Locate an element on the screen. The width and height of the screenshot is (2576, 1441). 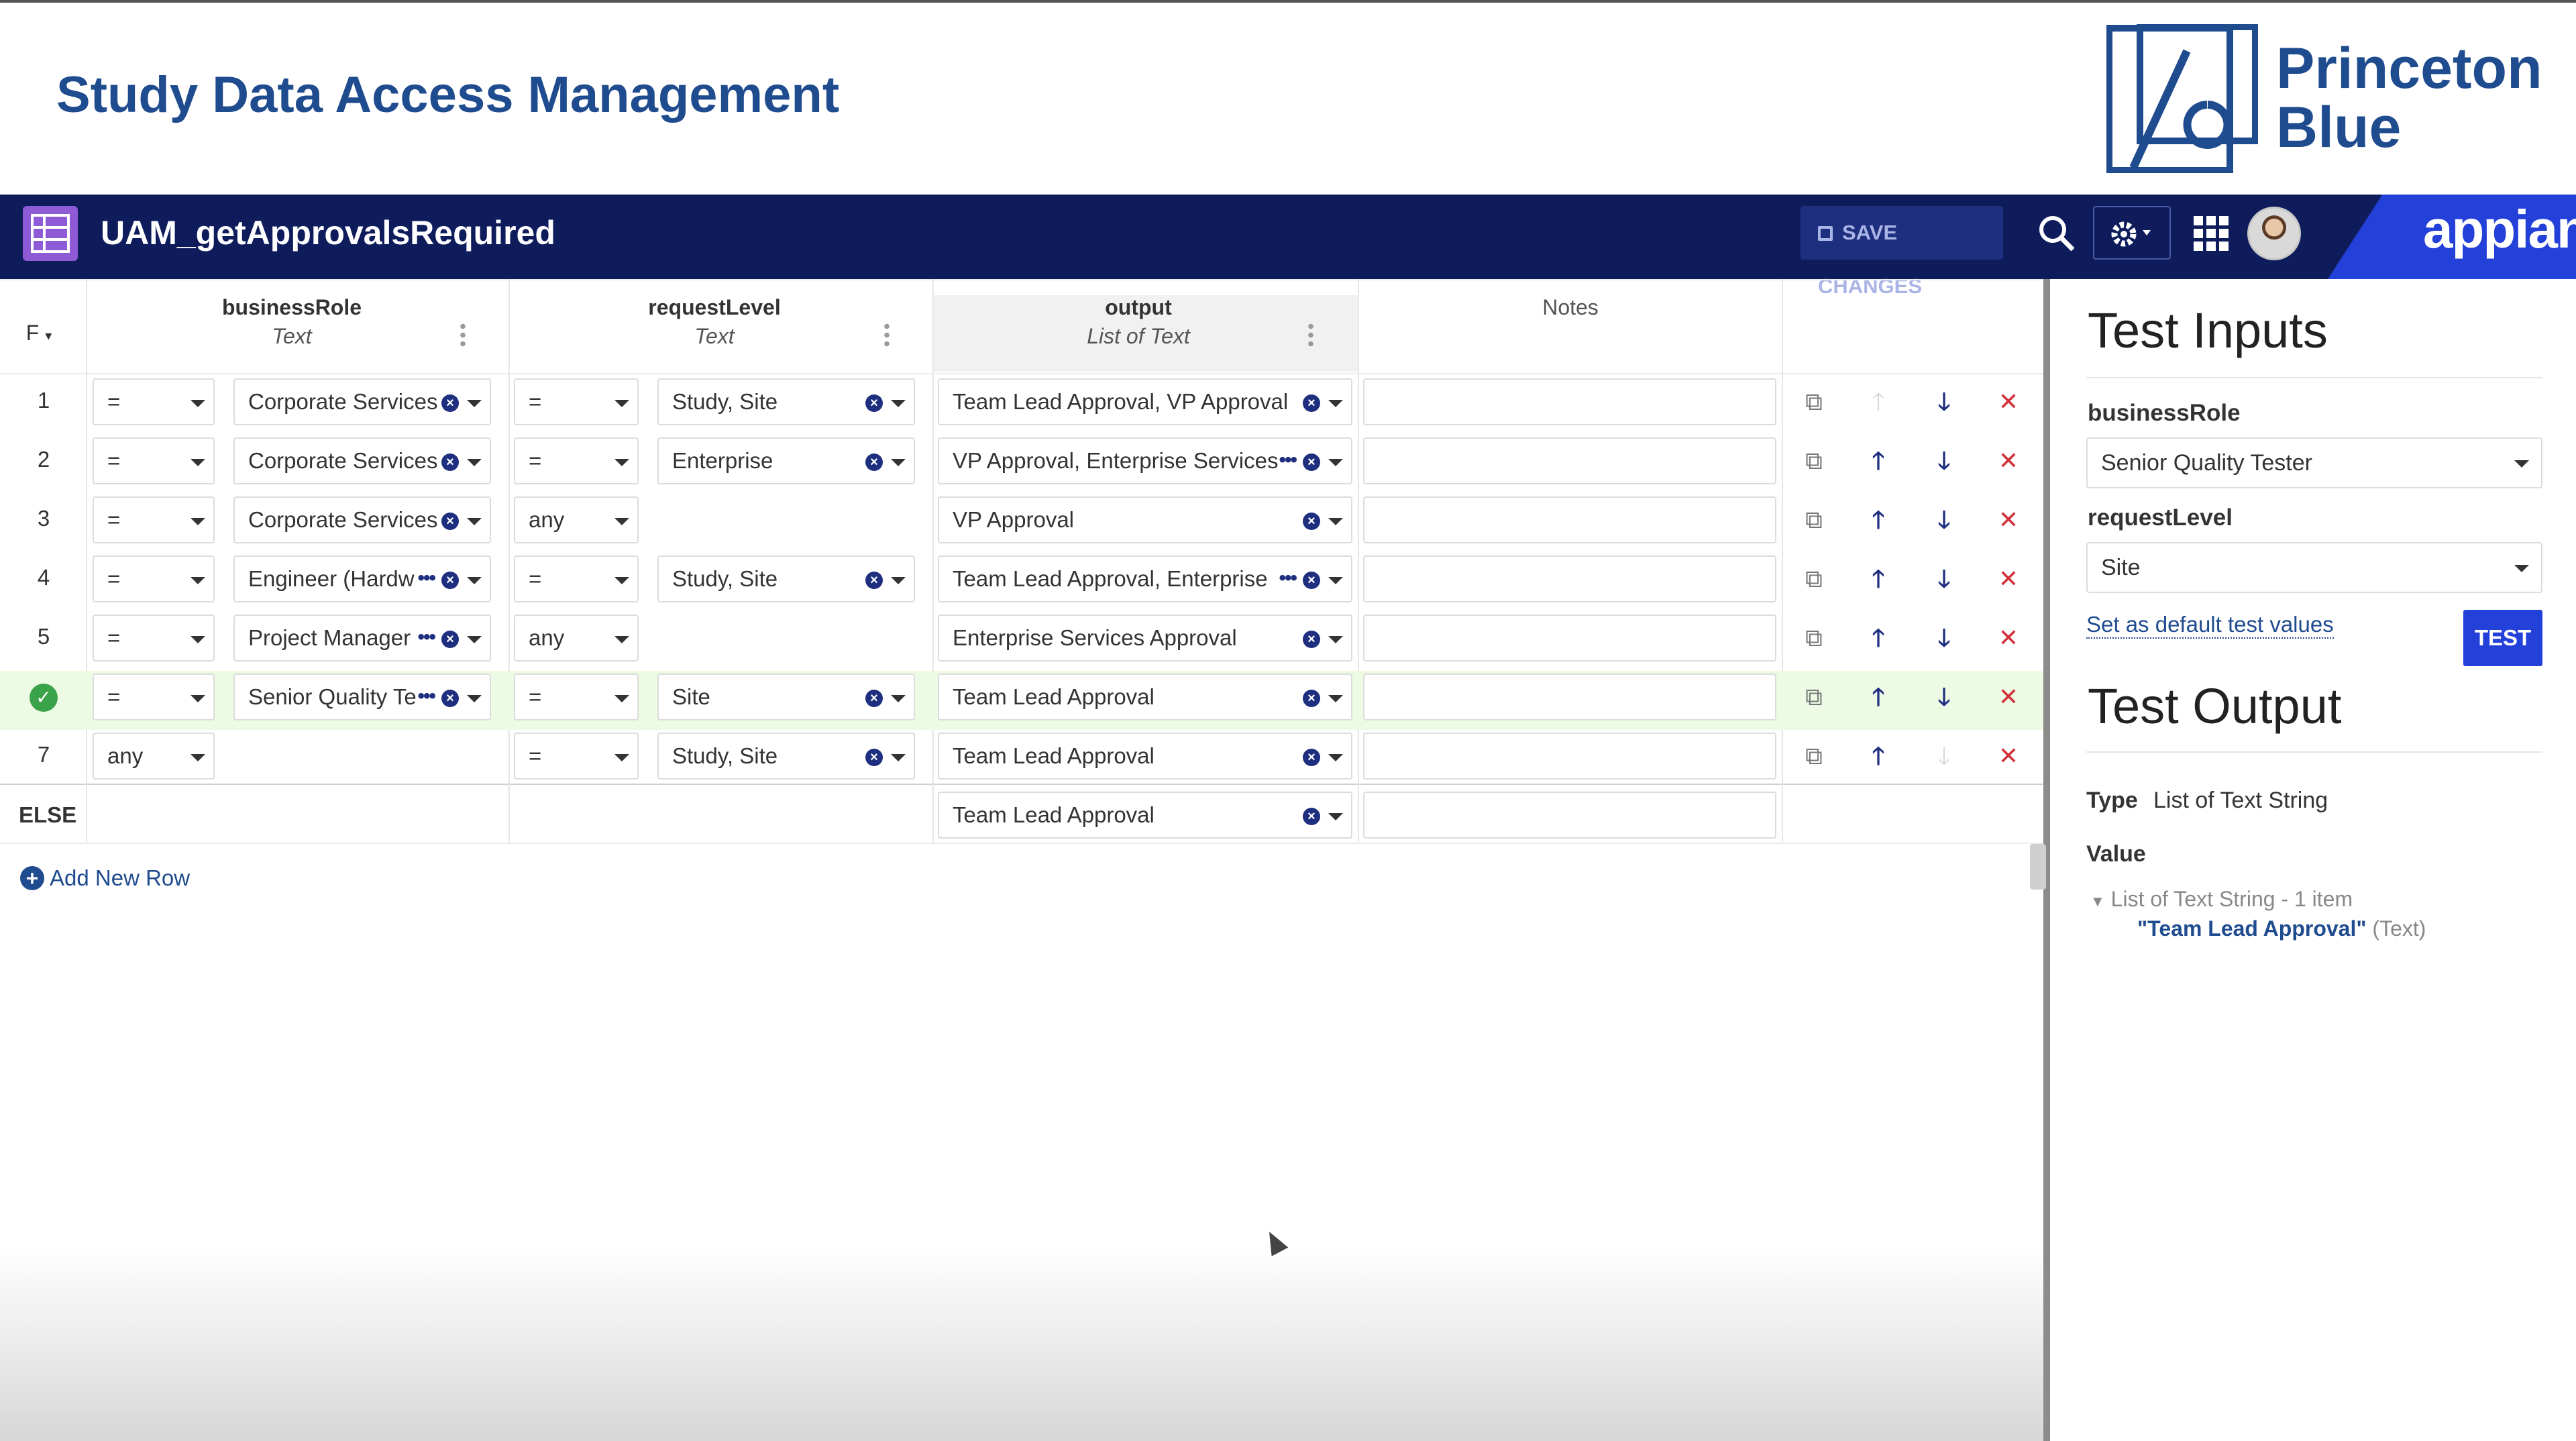
settings-menu-button is located at coordinates (2132, 233).